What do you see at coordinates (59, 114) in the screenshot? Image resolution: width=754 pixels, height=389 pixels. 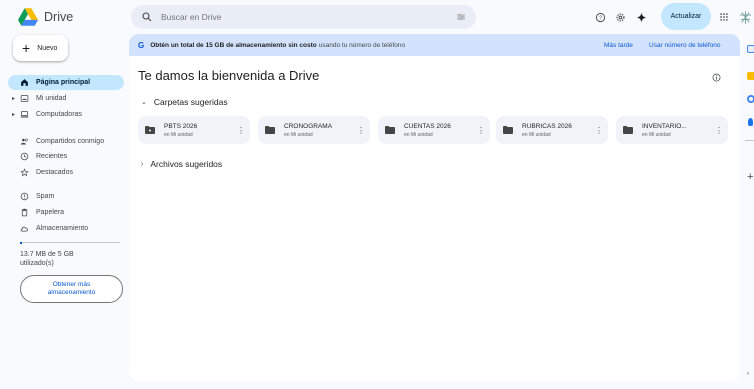 I see `sidebar-item-label: Computadoras` at bounding box center [59, 114].